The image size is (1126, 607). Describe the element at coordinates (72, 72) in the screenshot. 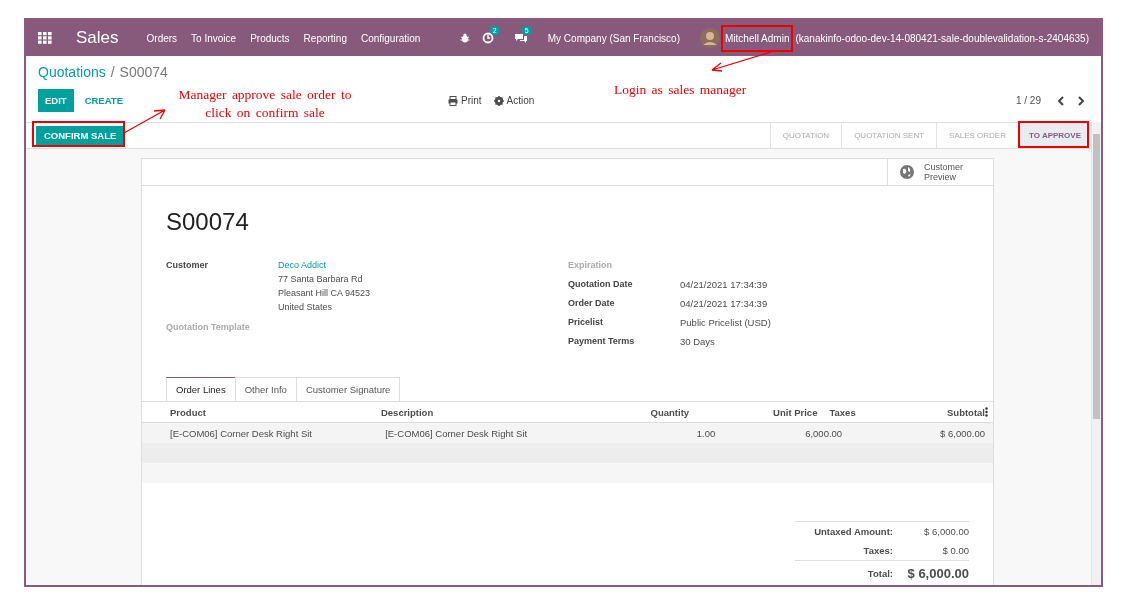

I see `breadcrumb-link: Quotations` at that location.